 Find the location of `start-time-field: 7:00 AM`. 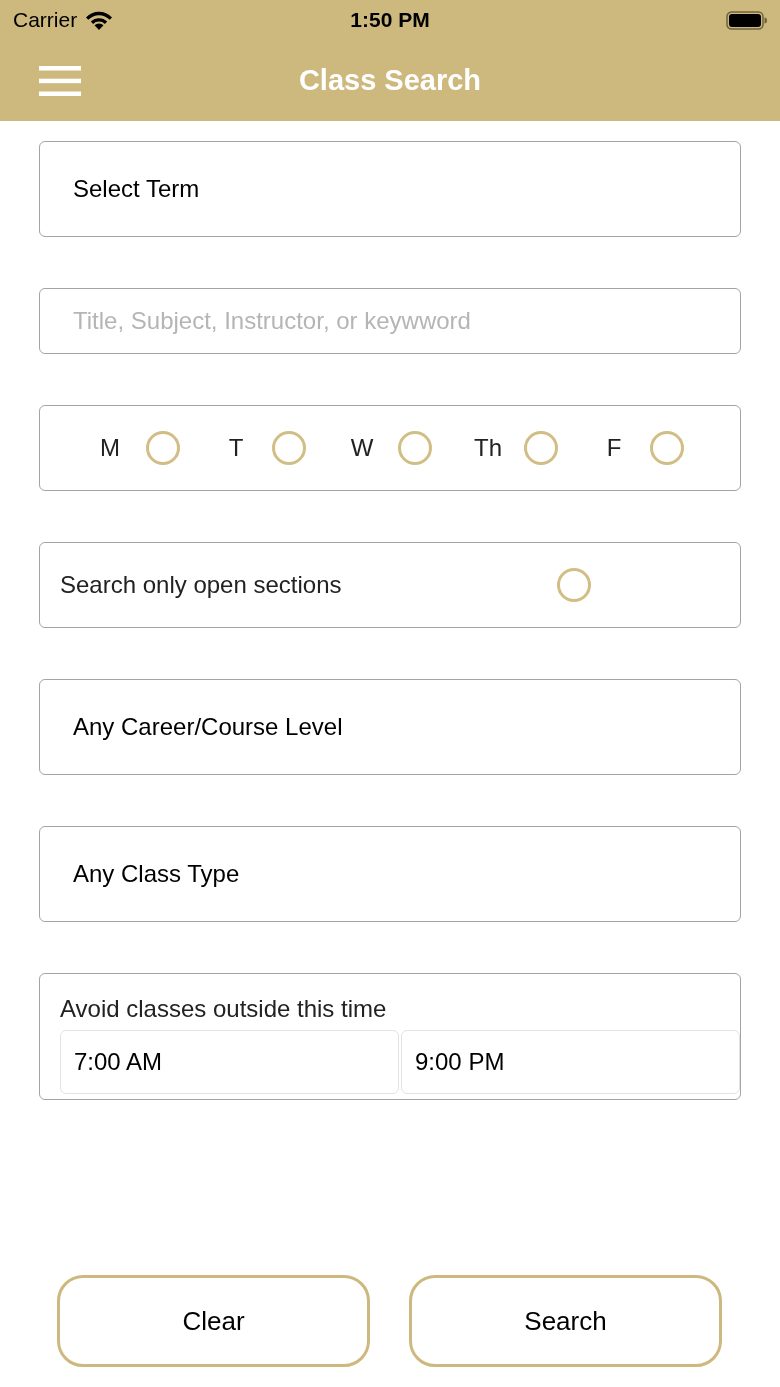

start-time-field: 7:00 AM is located at coordinates (229, 1062).